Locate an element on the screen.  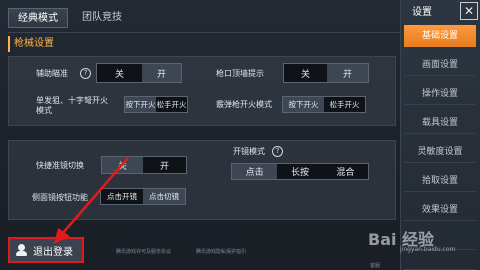
quick-scope-switch-label: 快捷准镜切换 is located at coordinates (60, 165).